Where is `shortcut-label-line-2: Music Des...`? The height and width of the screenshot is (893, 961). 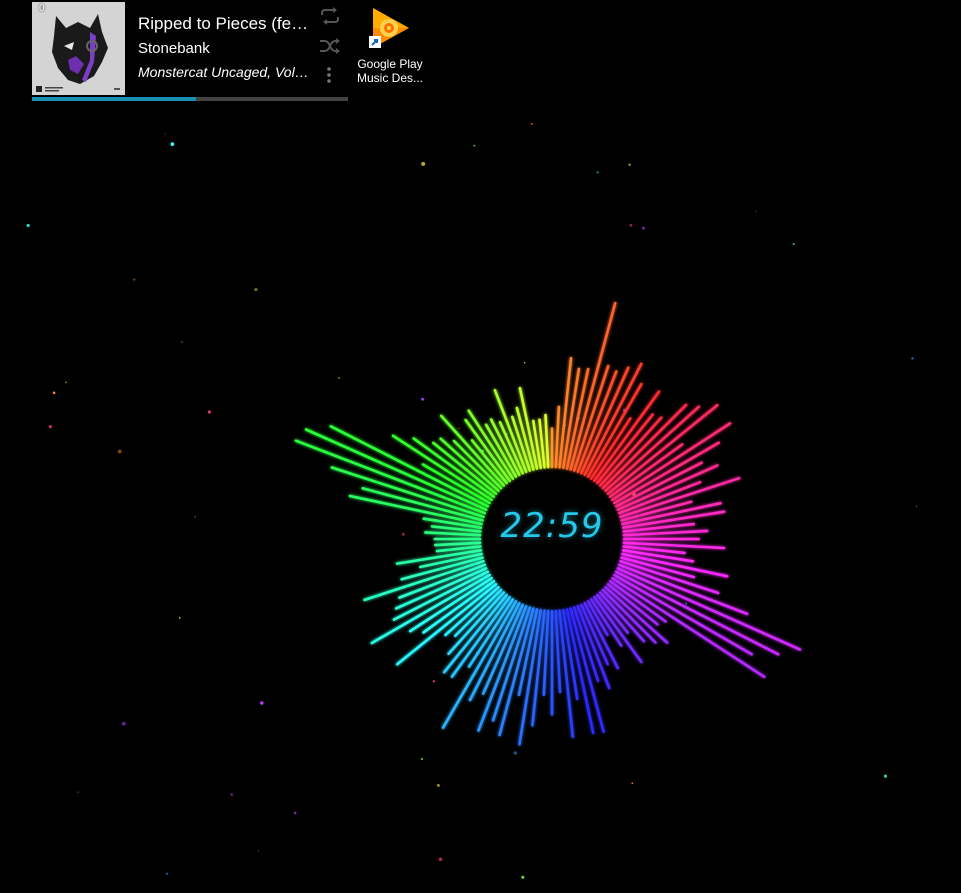
shortcut-label-line-2: Music Des... is located at coordinates (389, 78).